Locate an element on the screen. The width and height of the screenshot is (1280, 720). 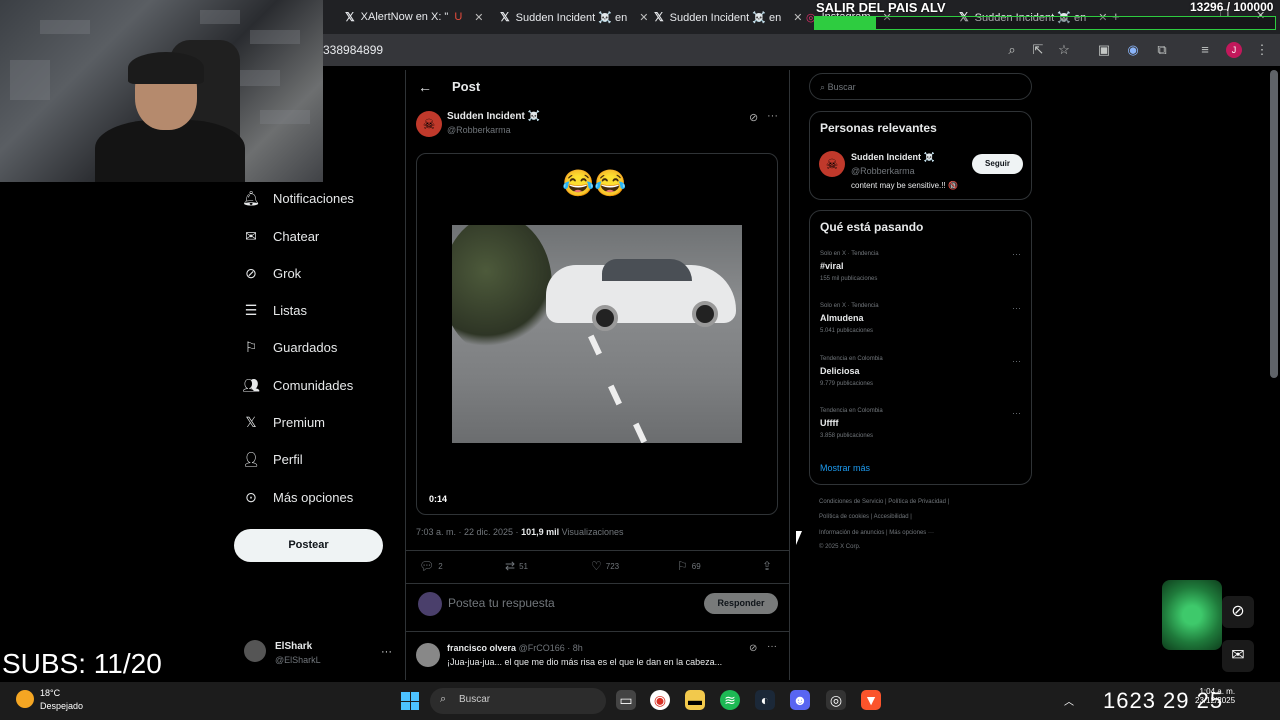
star-icon: ☆ is located at coordinates (1064, 50).